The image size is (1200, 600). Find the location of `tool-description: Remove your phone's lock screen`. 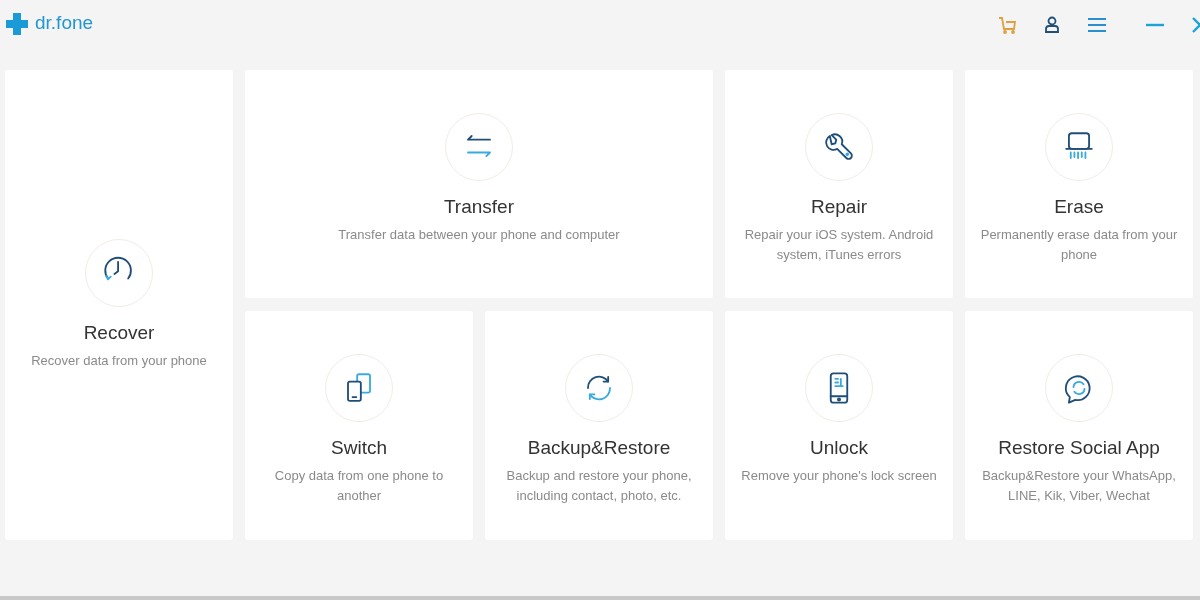

tool-description: Remove your phone's lock screen is located at coordinates (839, 475).